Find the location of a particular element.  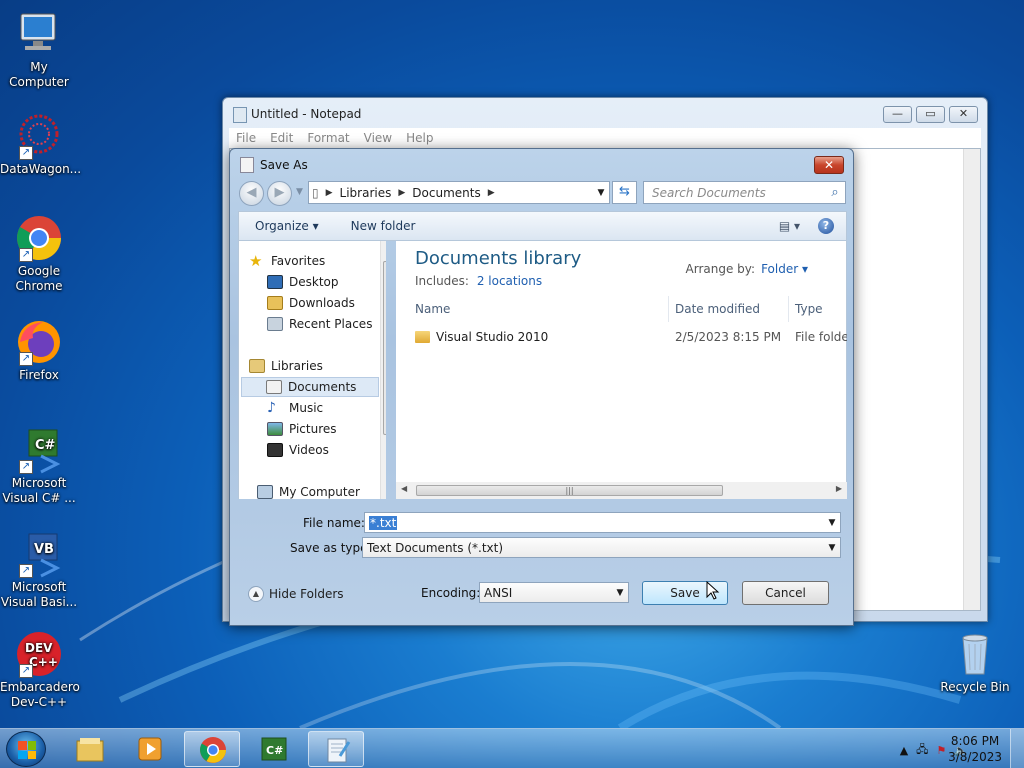

nav-desktop: Desktop is located at coordinates (326, 282).